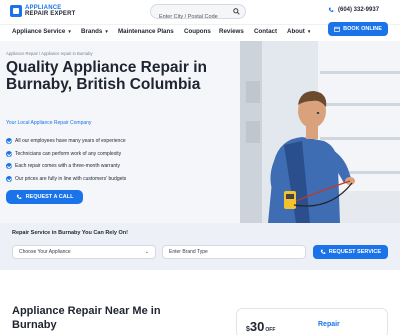 The image size is (400, 335). Describe the element at coordinates (261, 326) in the screenshot. I see `coupon-price: $ 30 OFF` at that location.